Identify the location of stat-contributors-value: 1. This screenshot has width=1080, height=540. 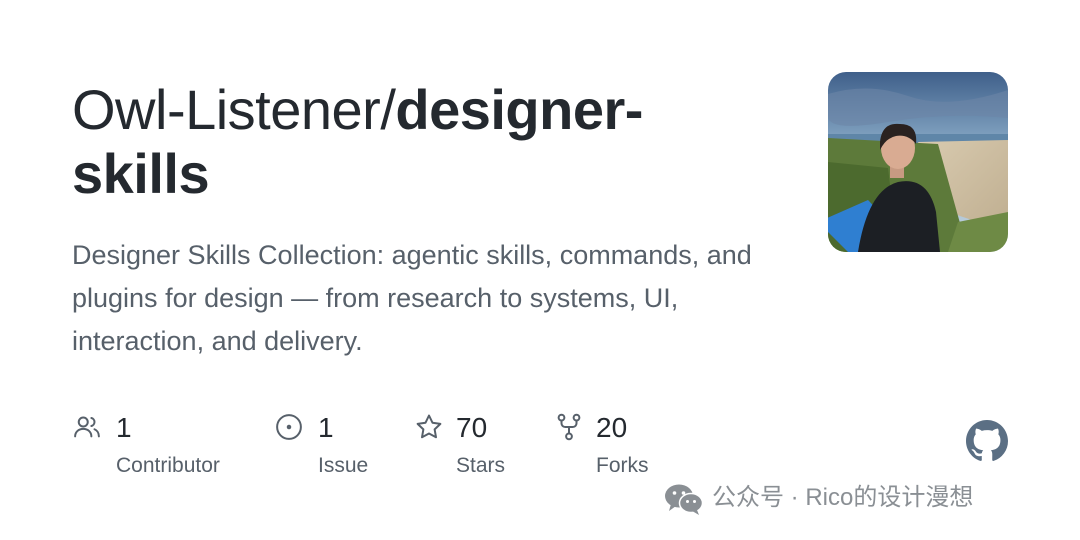
(124, 427).